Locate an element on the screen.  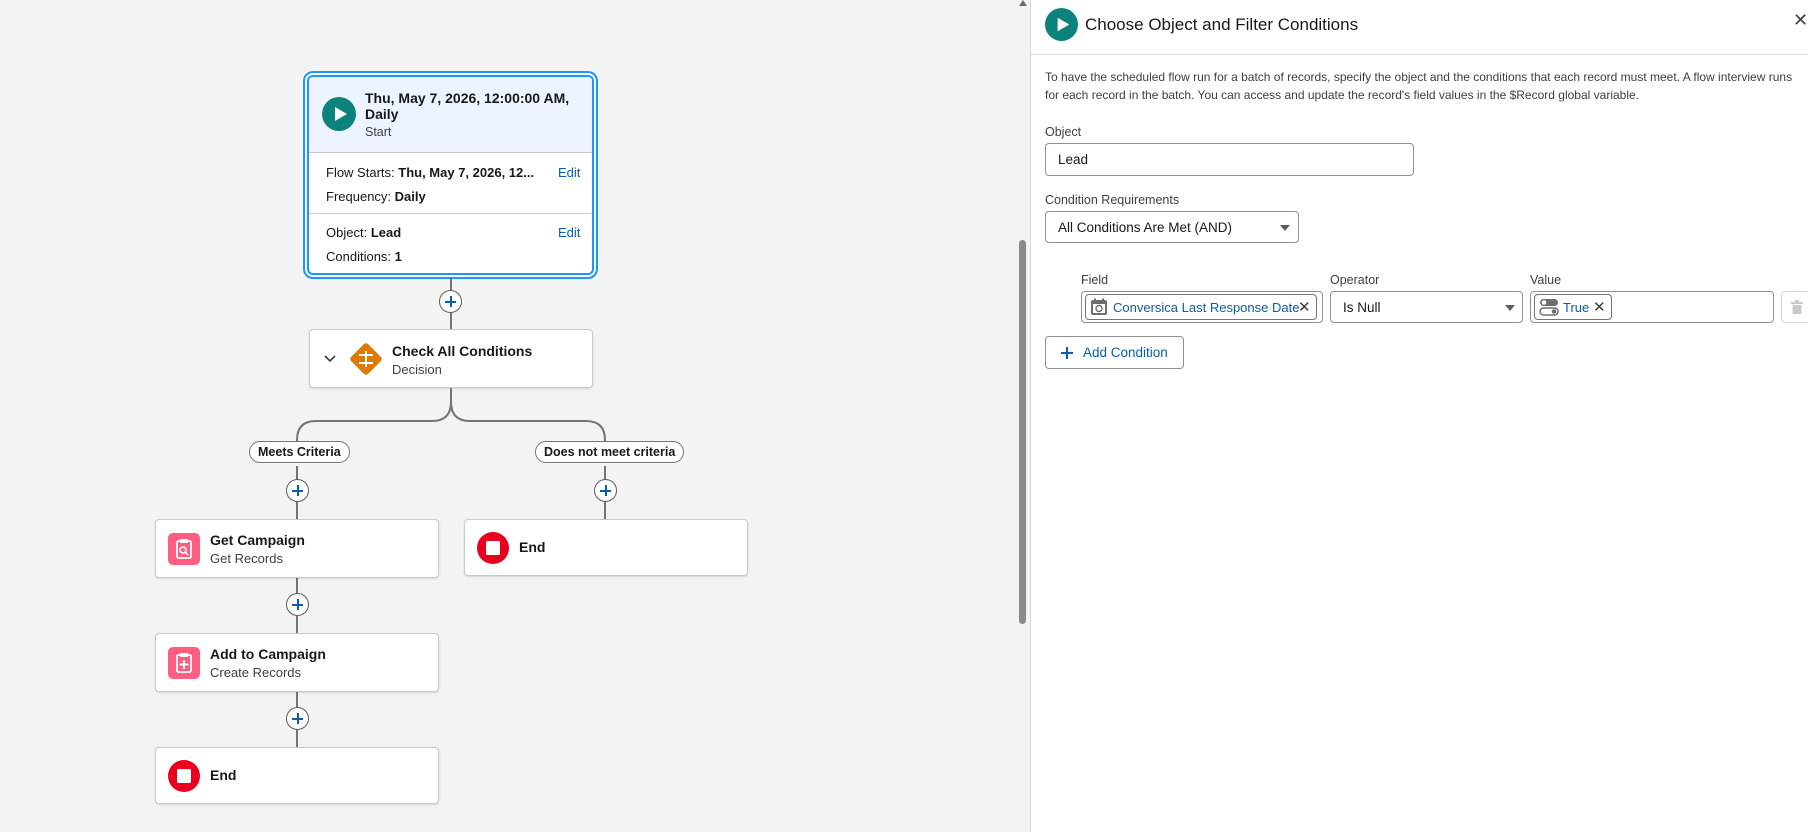
delete-condition-button is located at coordinates (1794, 307).